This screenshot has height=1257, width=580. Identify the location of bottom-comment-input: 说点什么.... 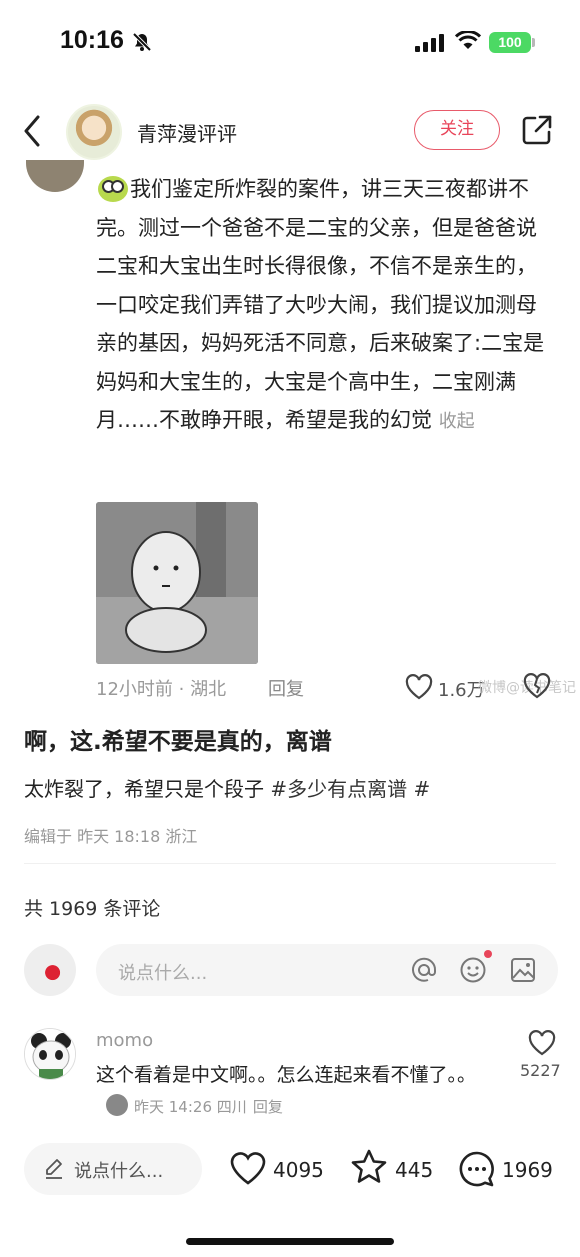
(113, 1169).